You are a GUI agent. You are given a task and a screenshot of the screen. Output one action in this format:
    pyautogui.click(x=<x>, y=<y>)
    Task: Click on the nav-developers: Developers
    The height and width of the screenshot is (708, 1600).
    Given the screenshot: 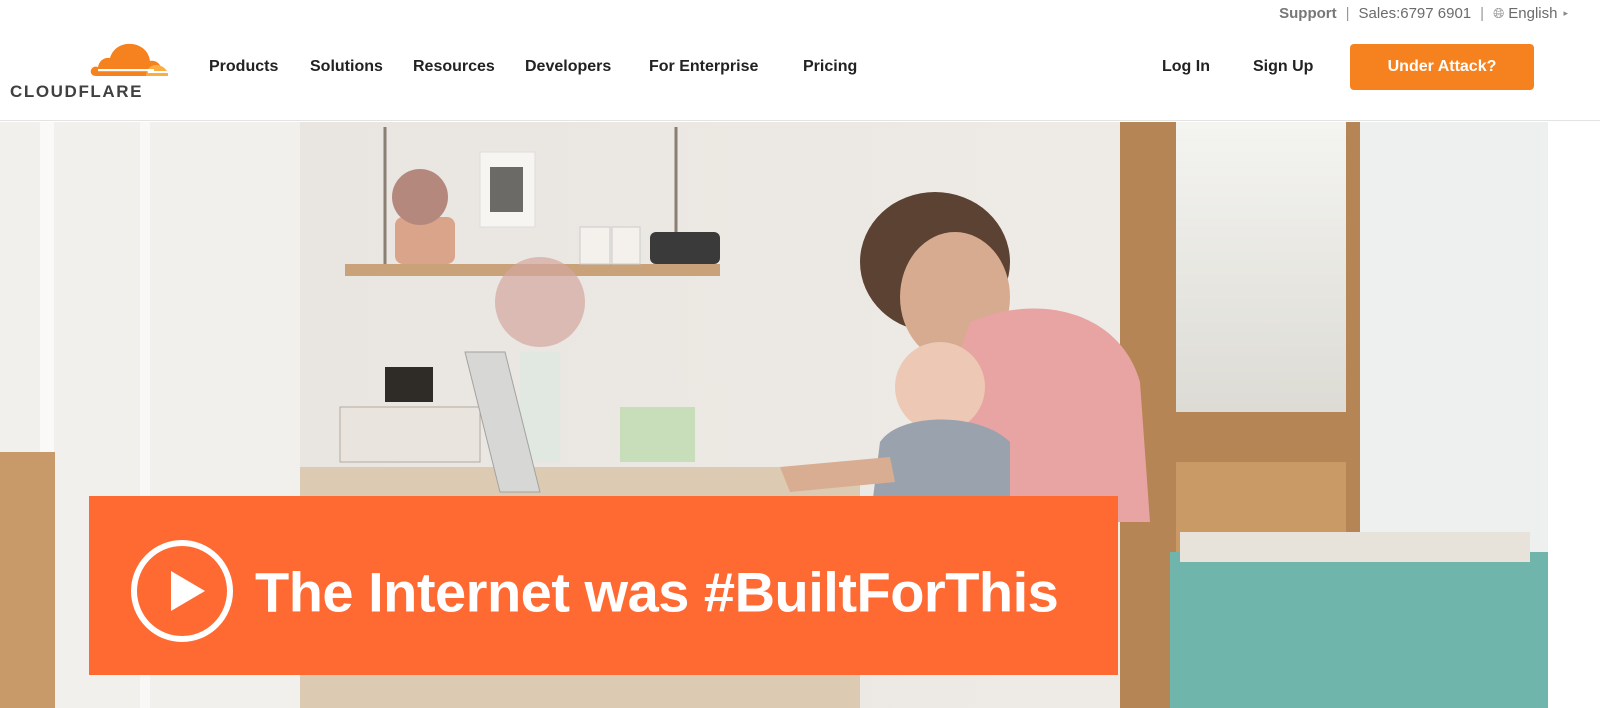 What is the action you would take?
    pyautogui.click(x=568, y=67)
    